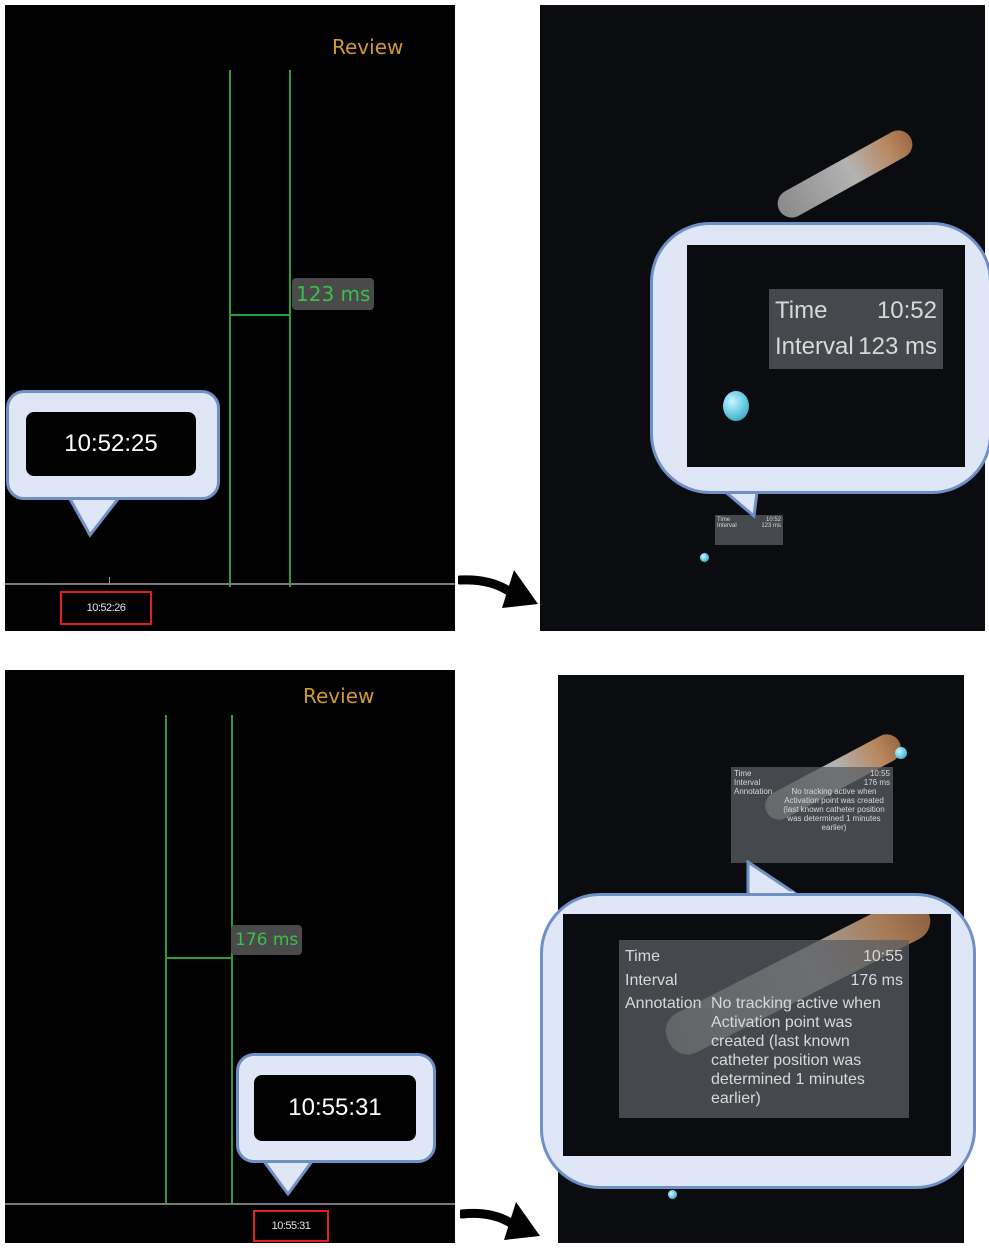  I want to click on time-value: 10:55, so click(882, 956).